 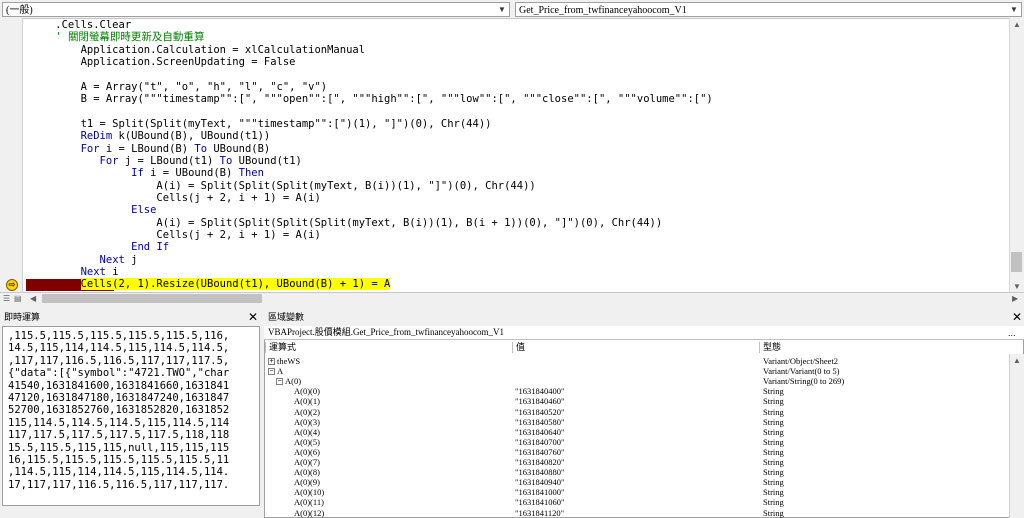 I want to click on code-keyword: ReDim, so click(x=96, y=136).